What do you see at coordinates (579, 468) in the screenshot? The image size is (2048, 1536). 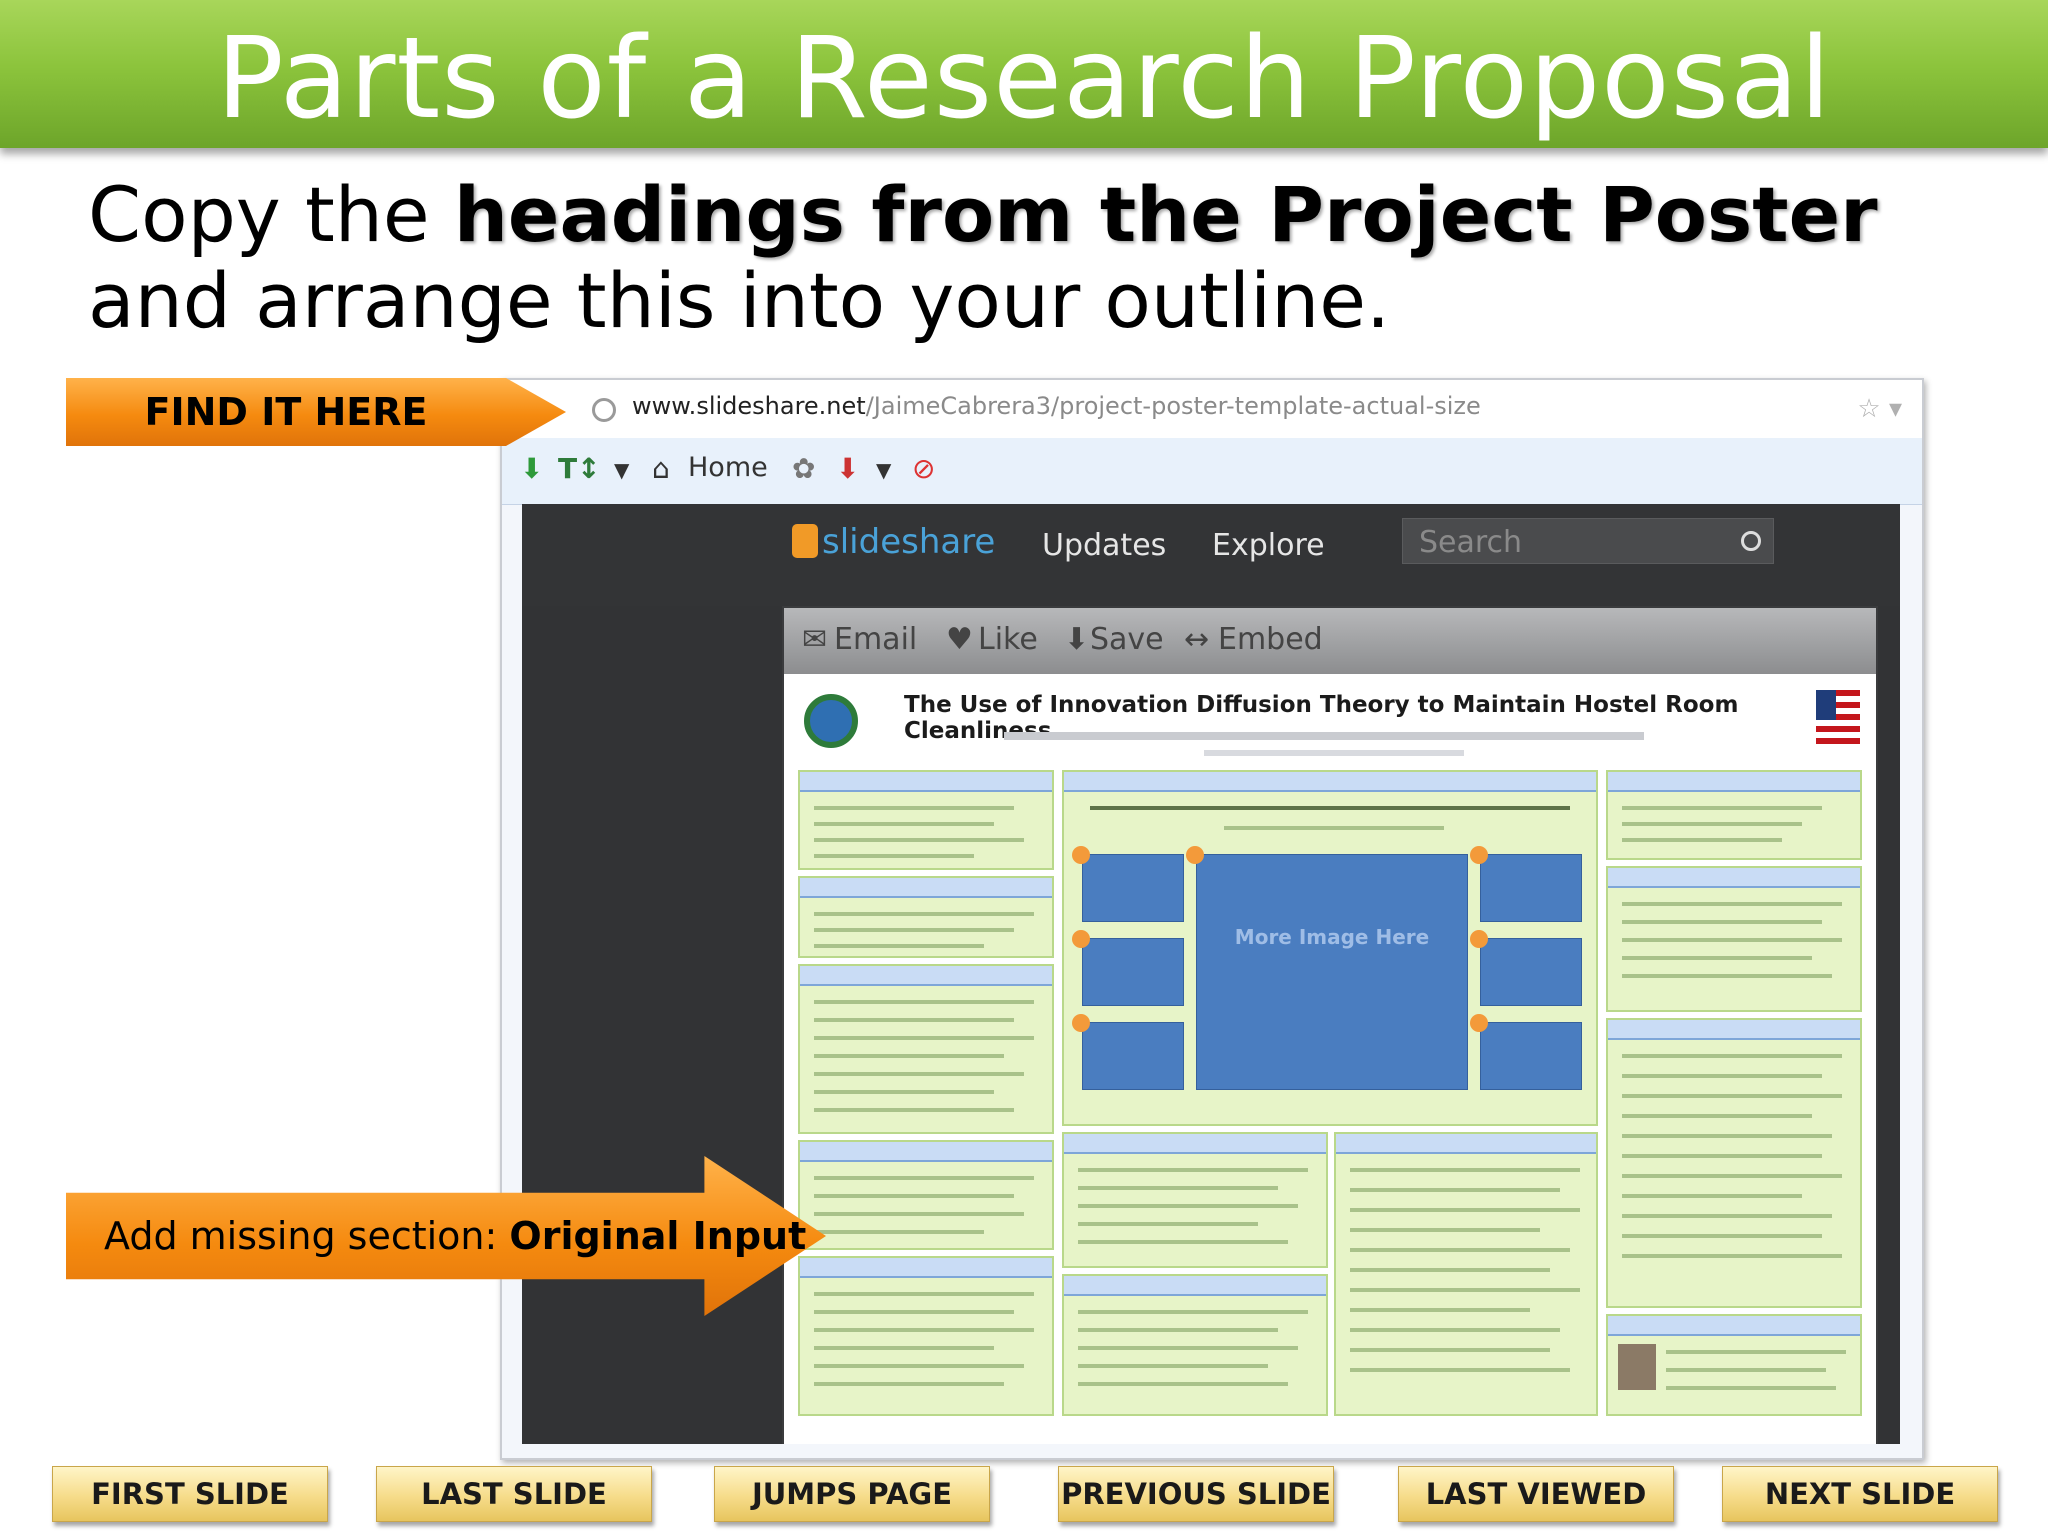 I see `text-size-icon: T↕` at bounding box center [579, 468].